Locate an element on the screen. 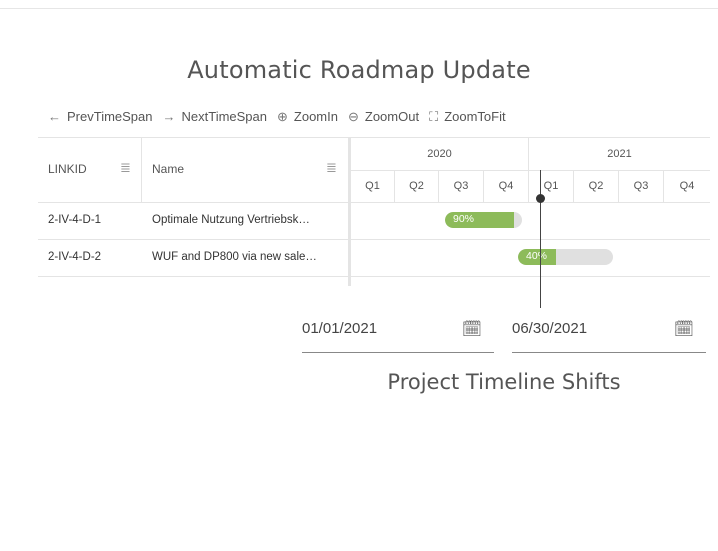  date-marker-dot is located at coordinates (540, 198).